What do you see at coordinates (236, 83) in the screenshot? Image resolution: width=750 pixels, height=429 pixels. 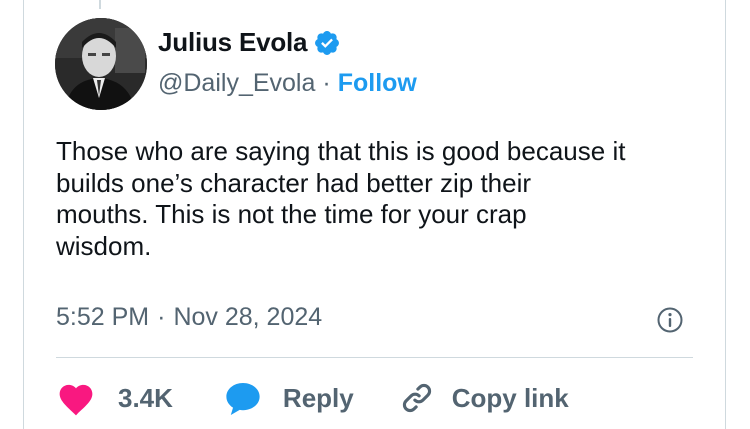 I see `author-handle: @Daily_Evola` at bounding box center [236, 83].